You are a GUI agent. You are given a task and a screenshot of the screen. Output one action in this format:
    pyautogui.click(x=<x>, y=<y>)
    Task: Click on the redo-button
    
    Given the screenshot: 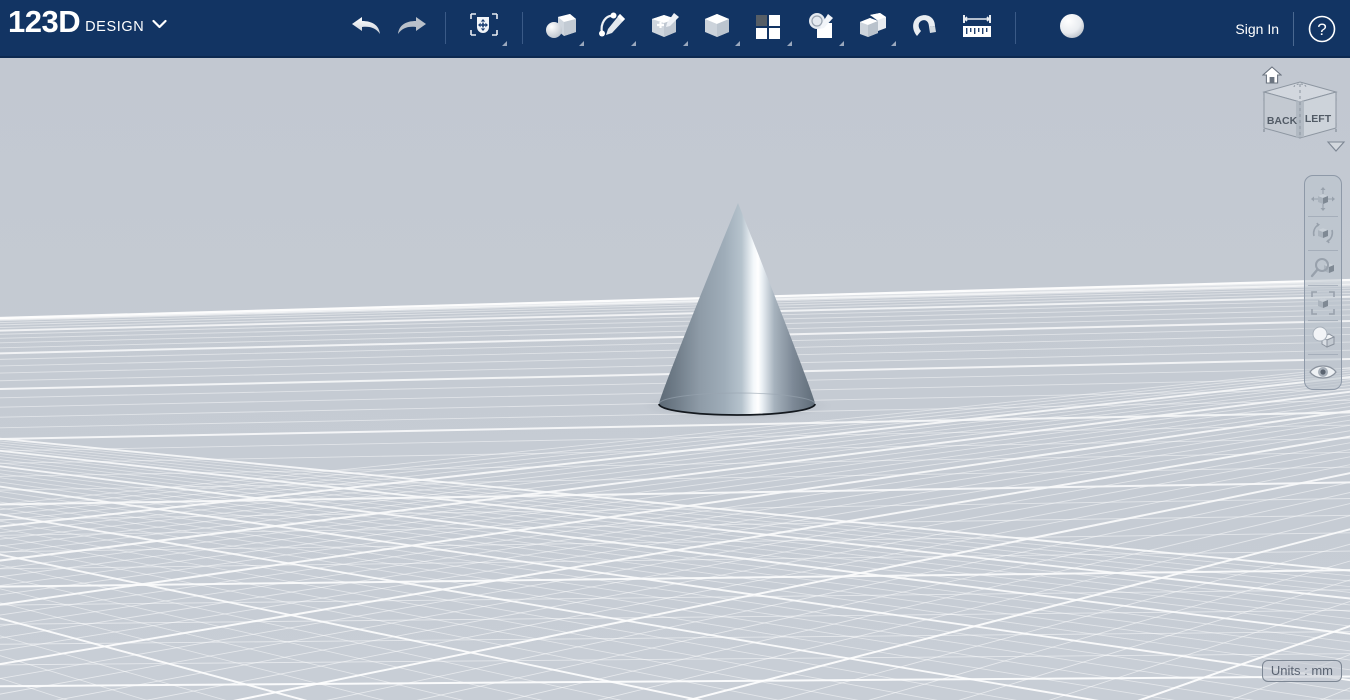 What is the action you would take?
    pyautogui.click(x=411, y=26)
    